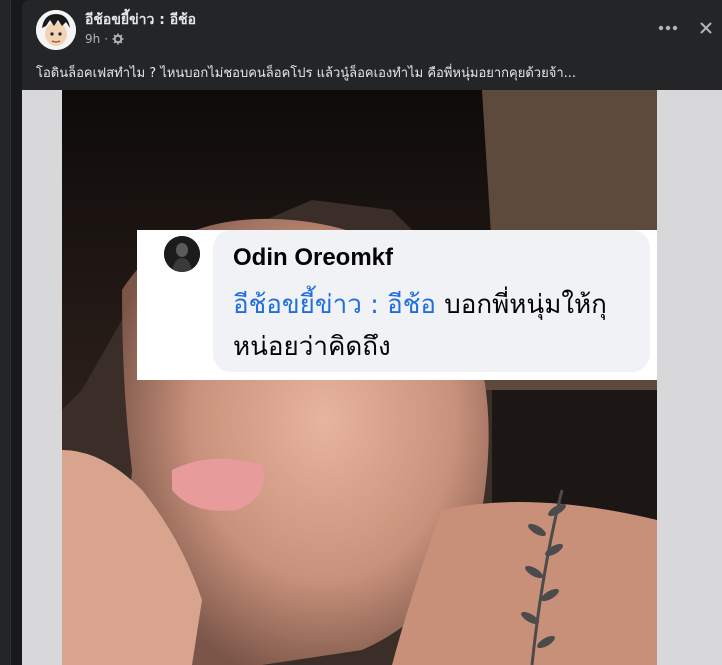  I want to click on post-time: 9h, so click(92, 39).